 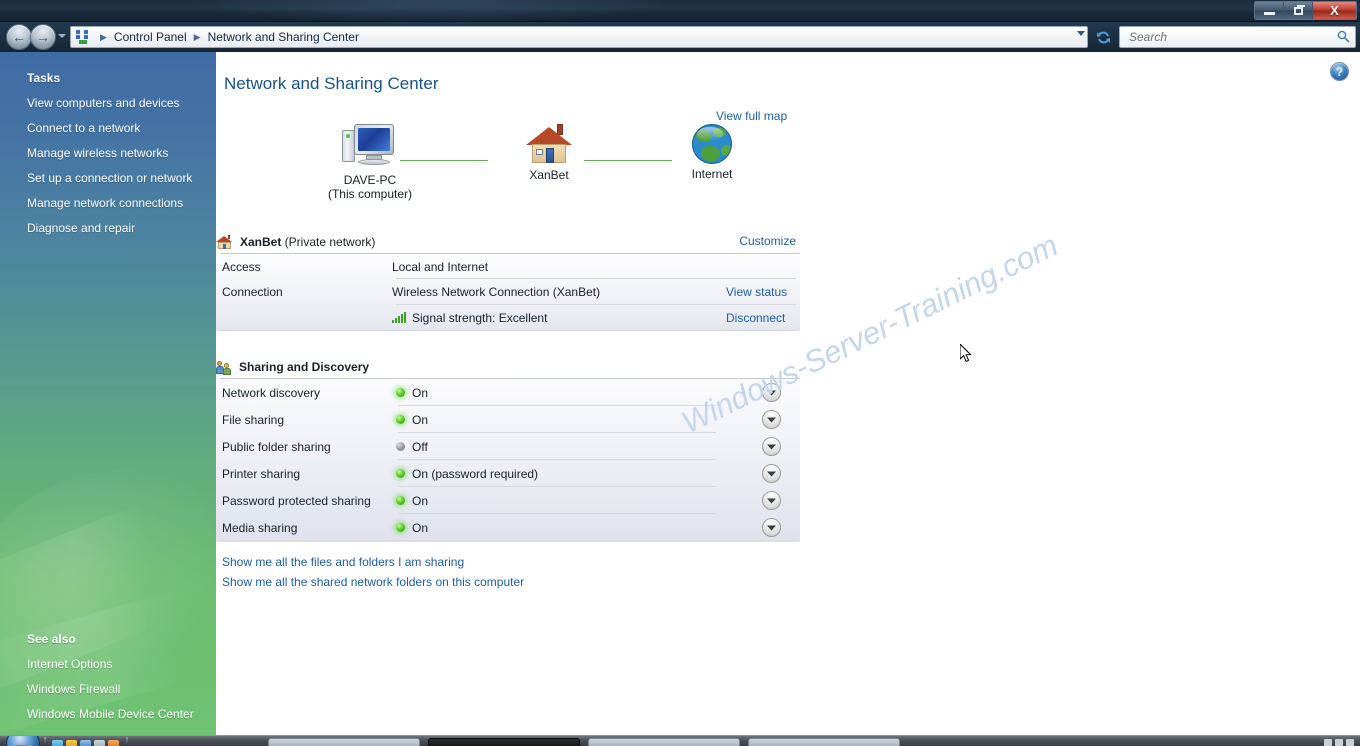 I want to click on expand-printer-sharing-button, so click(x=771, y=473).